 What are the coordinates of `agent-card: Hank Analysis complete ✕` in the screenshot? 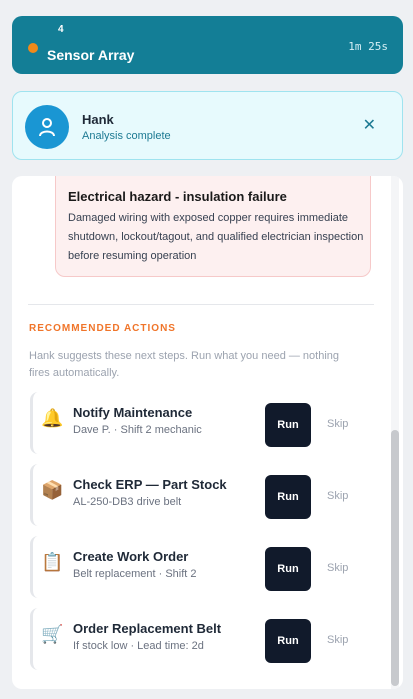 It's located at (207, 125).